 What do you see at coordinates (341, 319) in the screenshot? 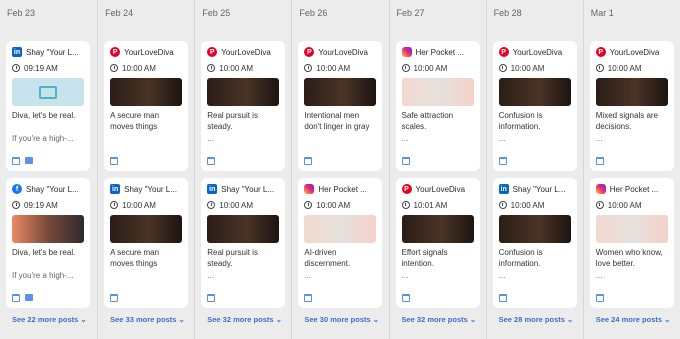
I see `see-more-posts-link: See 30 more posts ⌄` at bounding box center [341, 319].